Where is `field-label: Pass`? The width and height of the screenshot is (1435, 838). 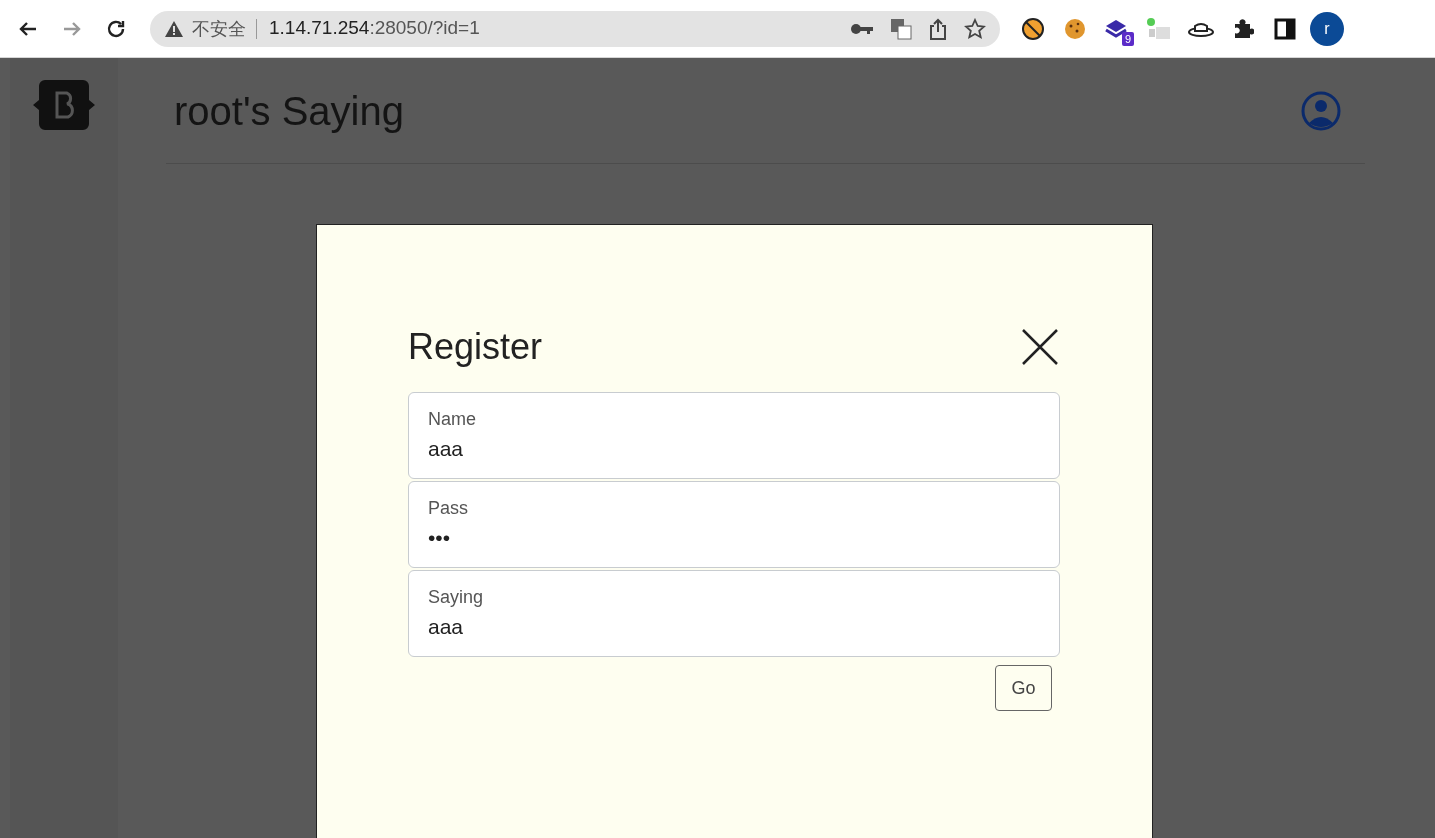 field-label: Pass is located at coordinates (448, 509).